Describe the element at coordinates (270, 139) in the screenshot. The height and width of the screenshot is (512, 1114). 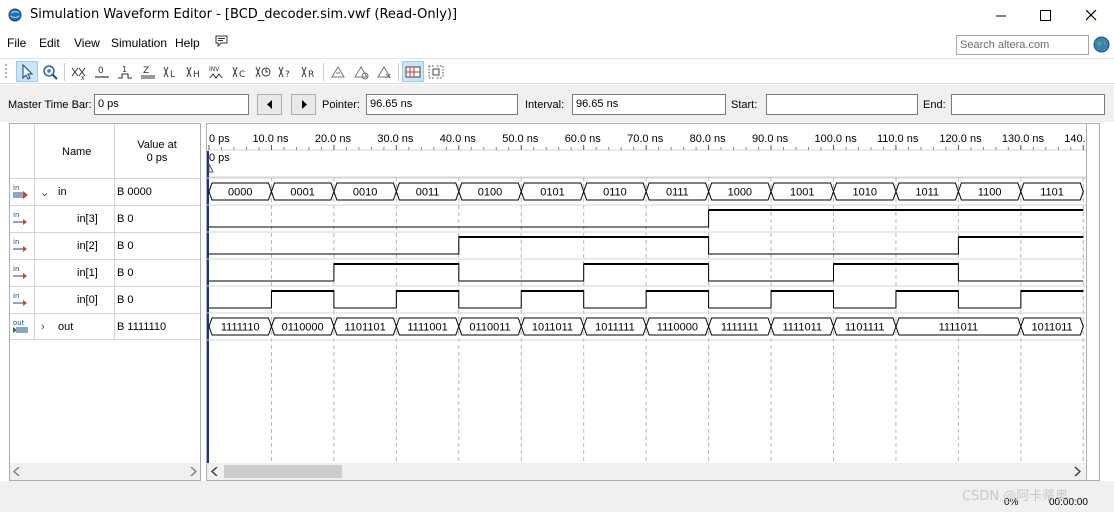
I see `time-tick-label: 10.0 ns` at that location.